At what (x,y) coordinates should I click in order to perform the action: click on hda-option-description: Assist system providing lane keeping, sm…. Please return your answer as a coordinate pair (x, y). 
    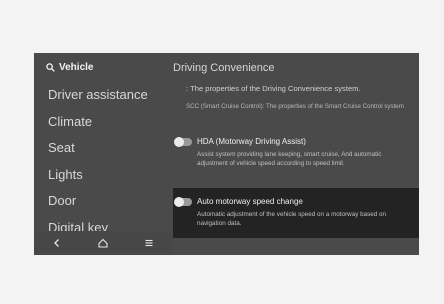
    Looking at the image, I should click on (289, 159).